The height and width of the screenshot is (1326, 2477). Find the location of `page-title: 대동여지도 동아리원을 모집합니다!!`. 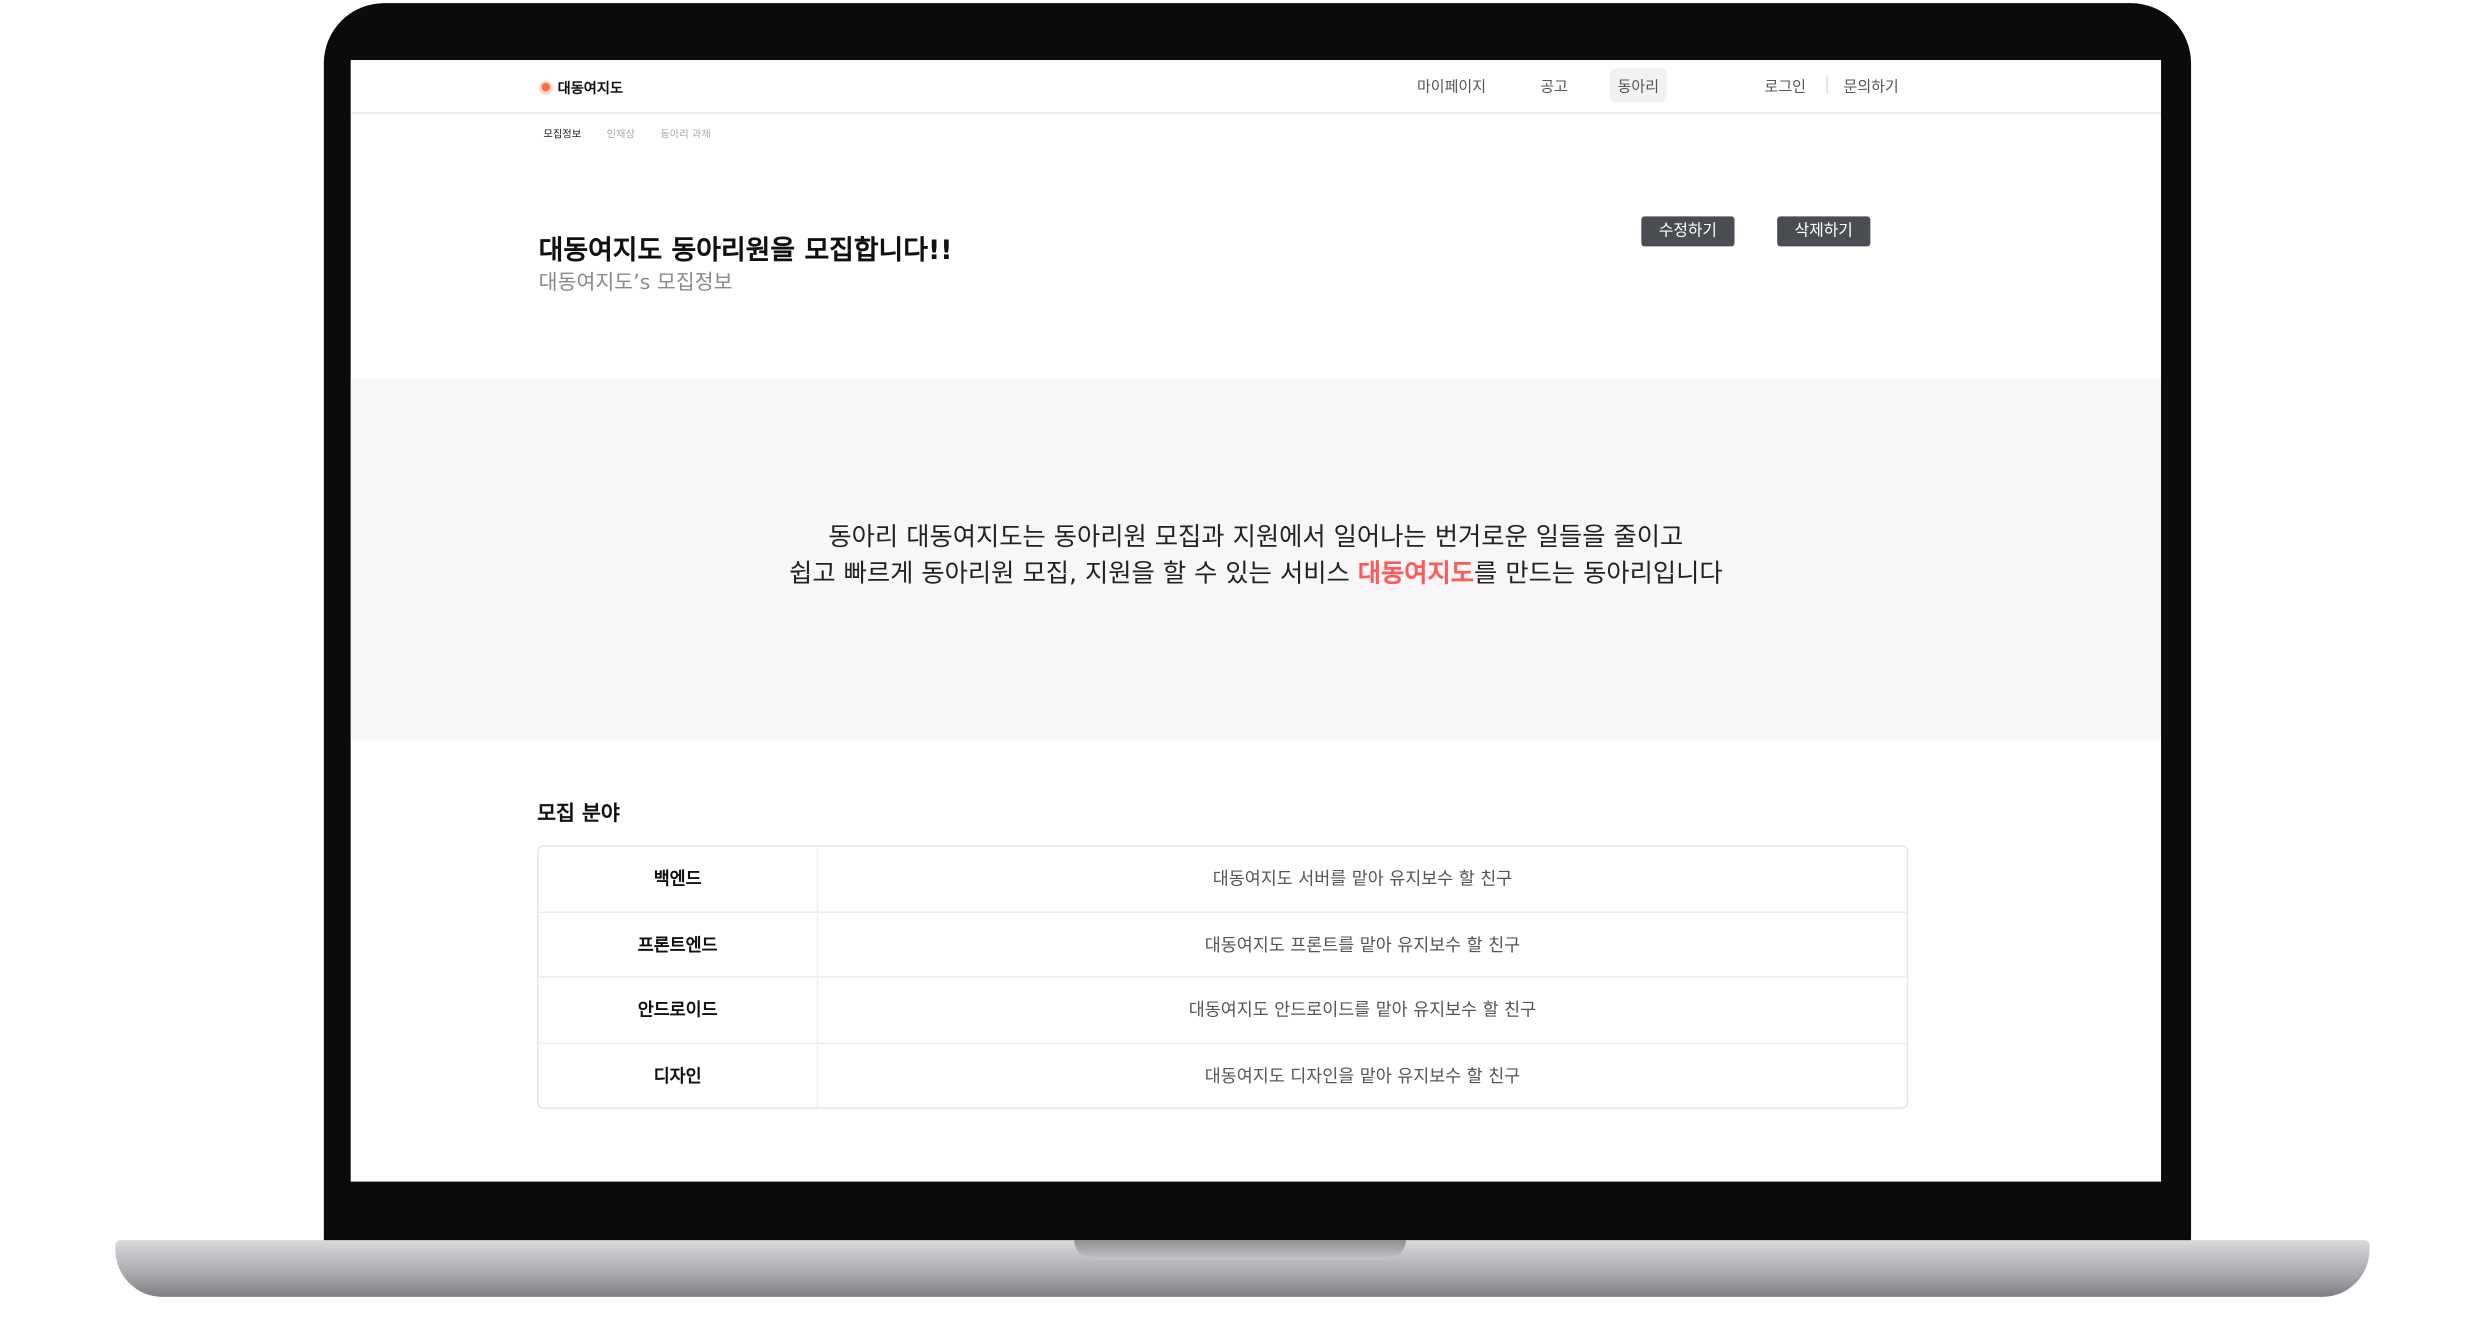

page-title: 대동여지도 동아리원을 모집합니다!! is located at coordinates (745, 251).